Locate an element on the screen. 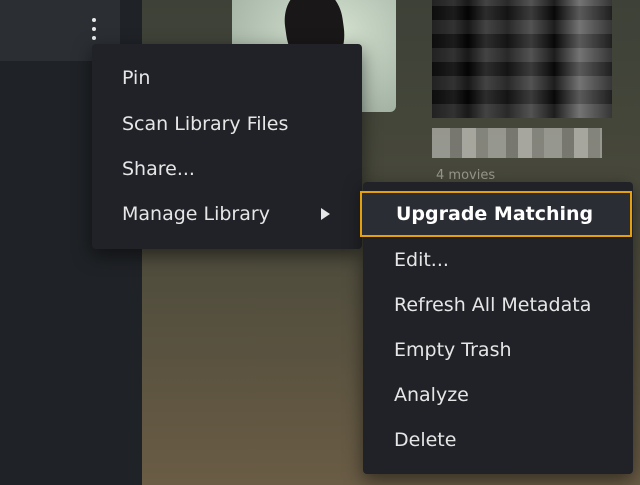 The image size is (640, 485). submenu-item-label: Delete is located at coordinates (425, 440).